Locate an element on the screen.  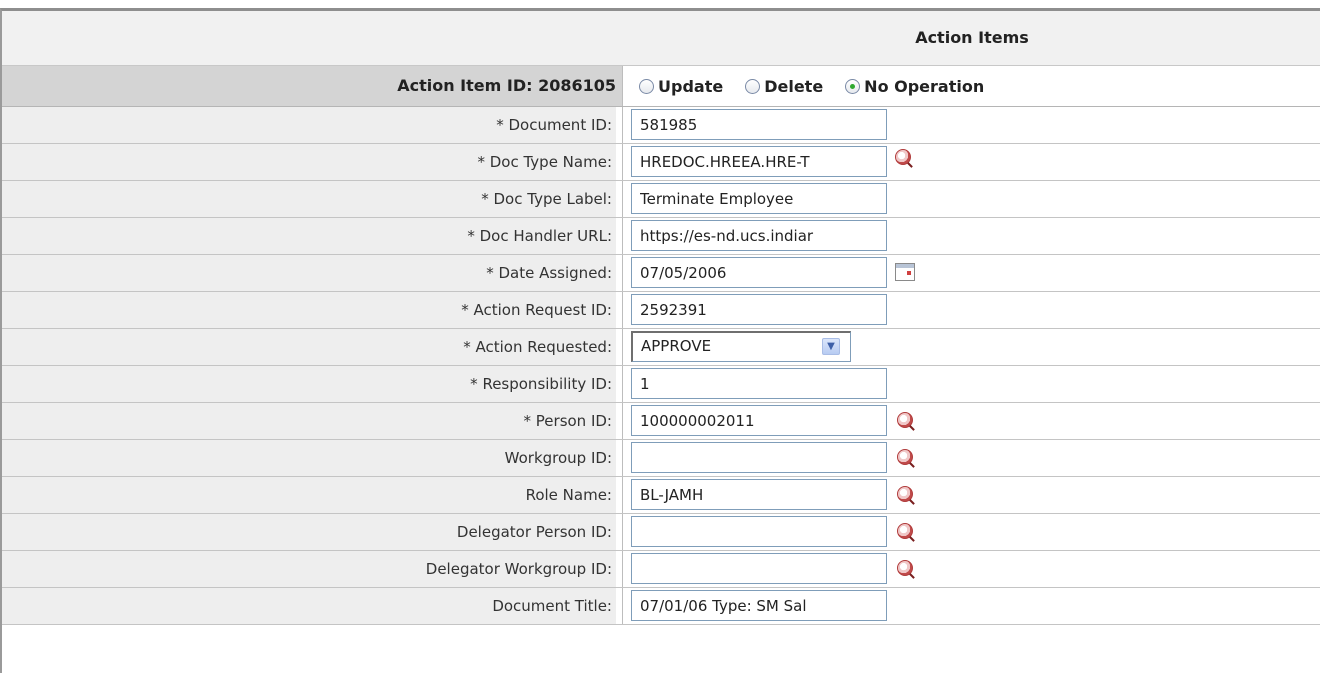
workgroup-id-cell is located at coordinates (971, 458).